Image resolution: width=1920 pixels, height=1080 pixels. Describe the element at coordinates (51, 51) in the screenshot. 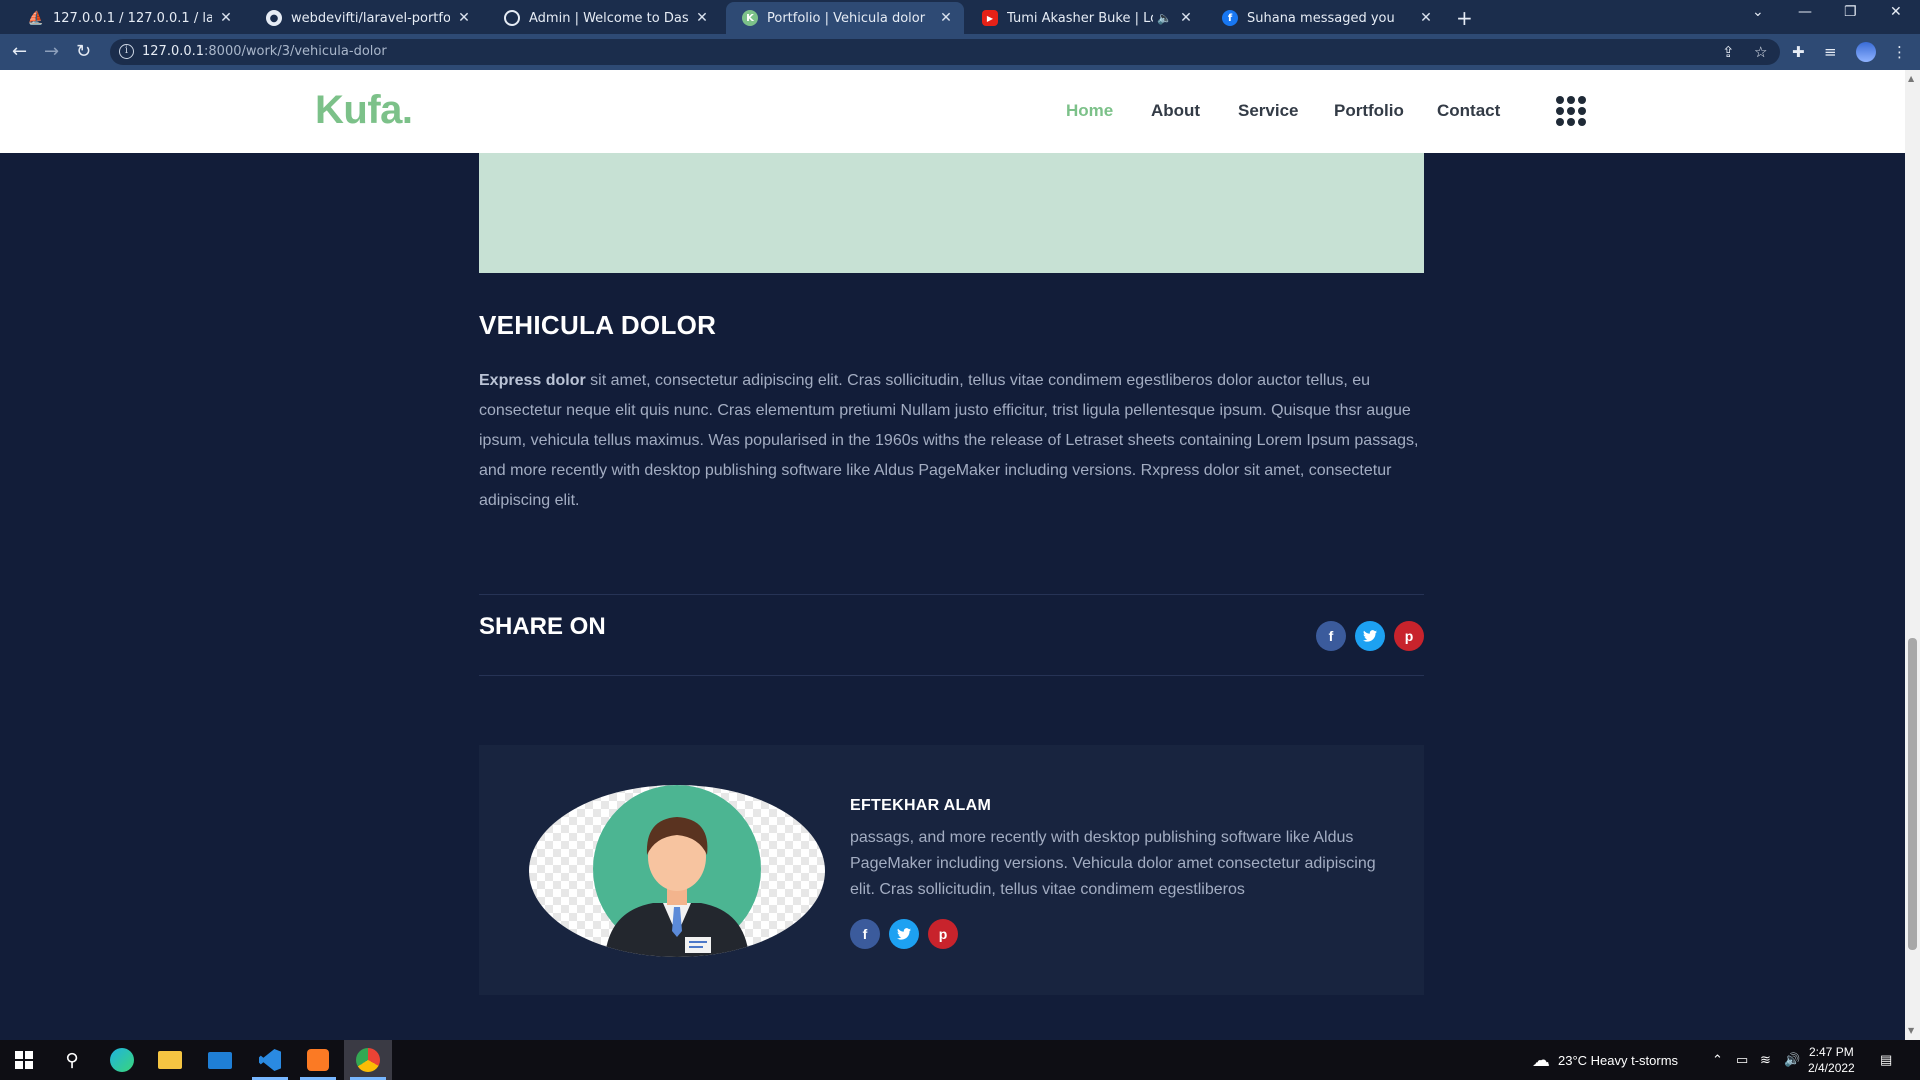

I see `forward-icon: →` at that location.